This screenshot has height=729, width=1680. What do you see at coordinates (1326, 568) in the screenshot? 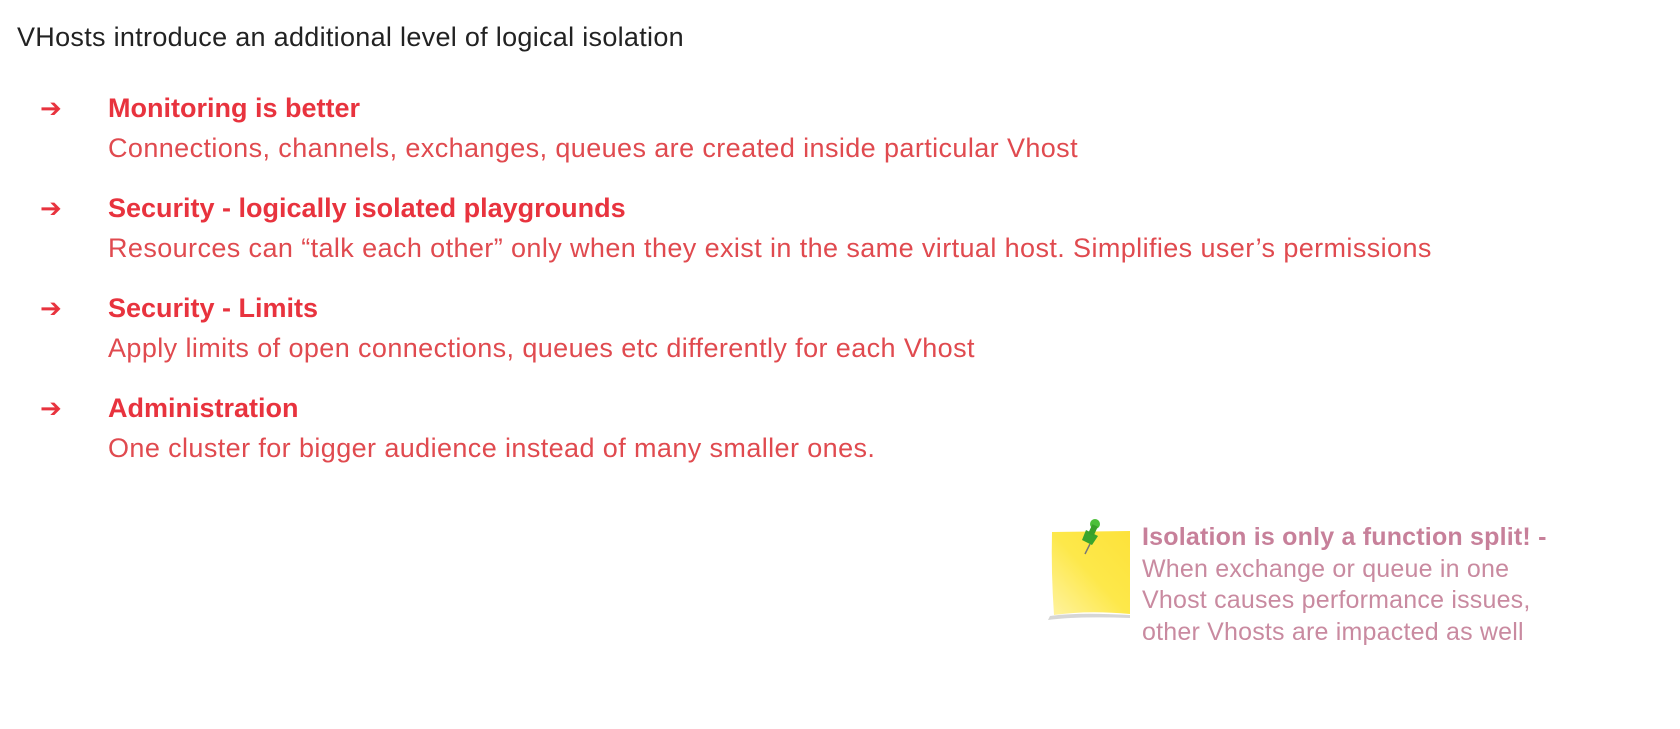
I see `note-line: When exchange or queue in one` at bounding box center [1326, 568].